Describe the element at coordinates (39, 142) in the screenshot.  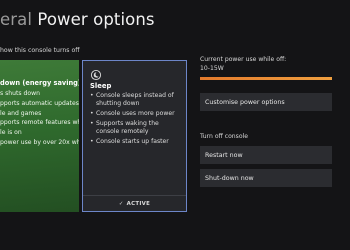
I see `feature-item: power use by over 20x while` at that location.